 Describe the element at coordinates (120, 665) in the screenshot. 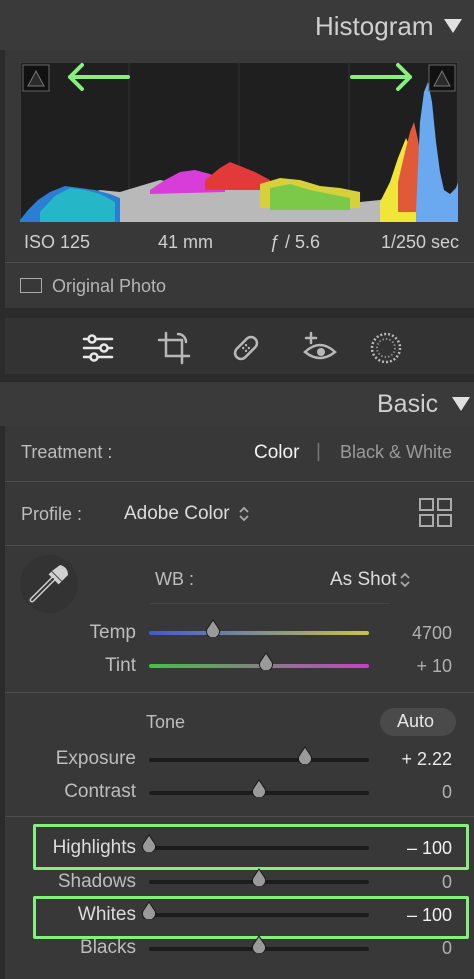

I see `tint-label: Tint` at that location.